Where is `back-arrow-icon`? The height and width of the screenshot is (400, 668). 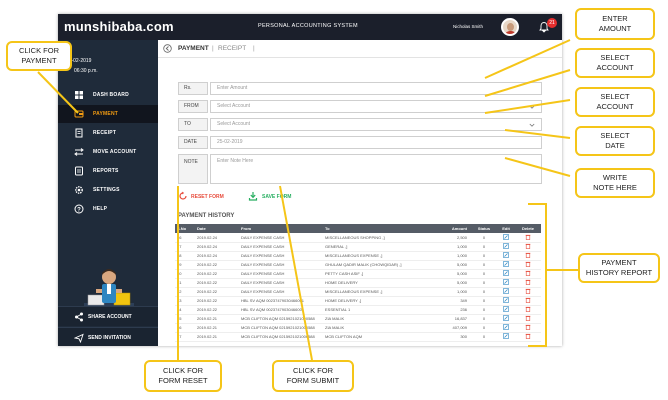
back-arrow-icon is located at coordinates (167, 48).